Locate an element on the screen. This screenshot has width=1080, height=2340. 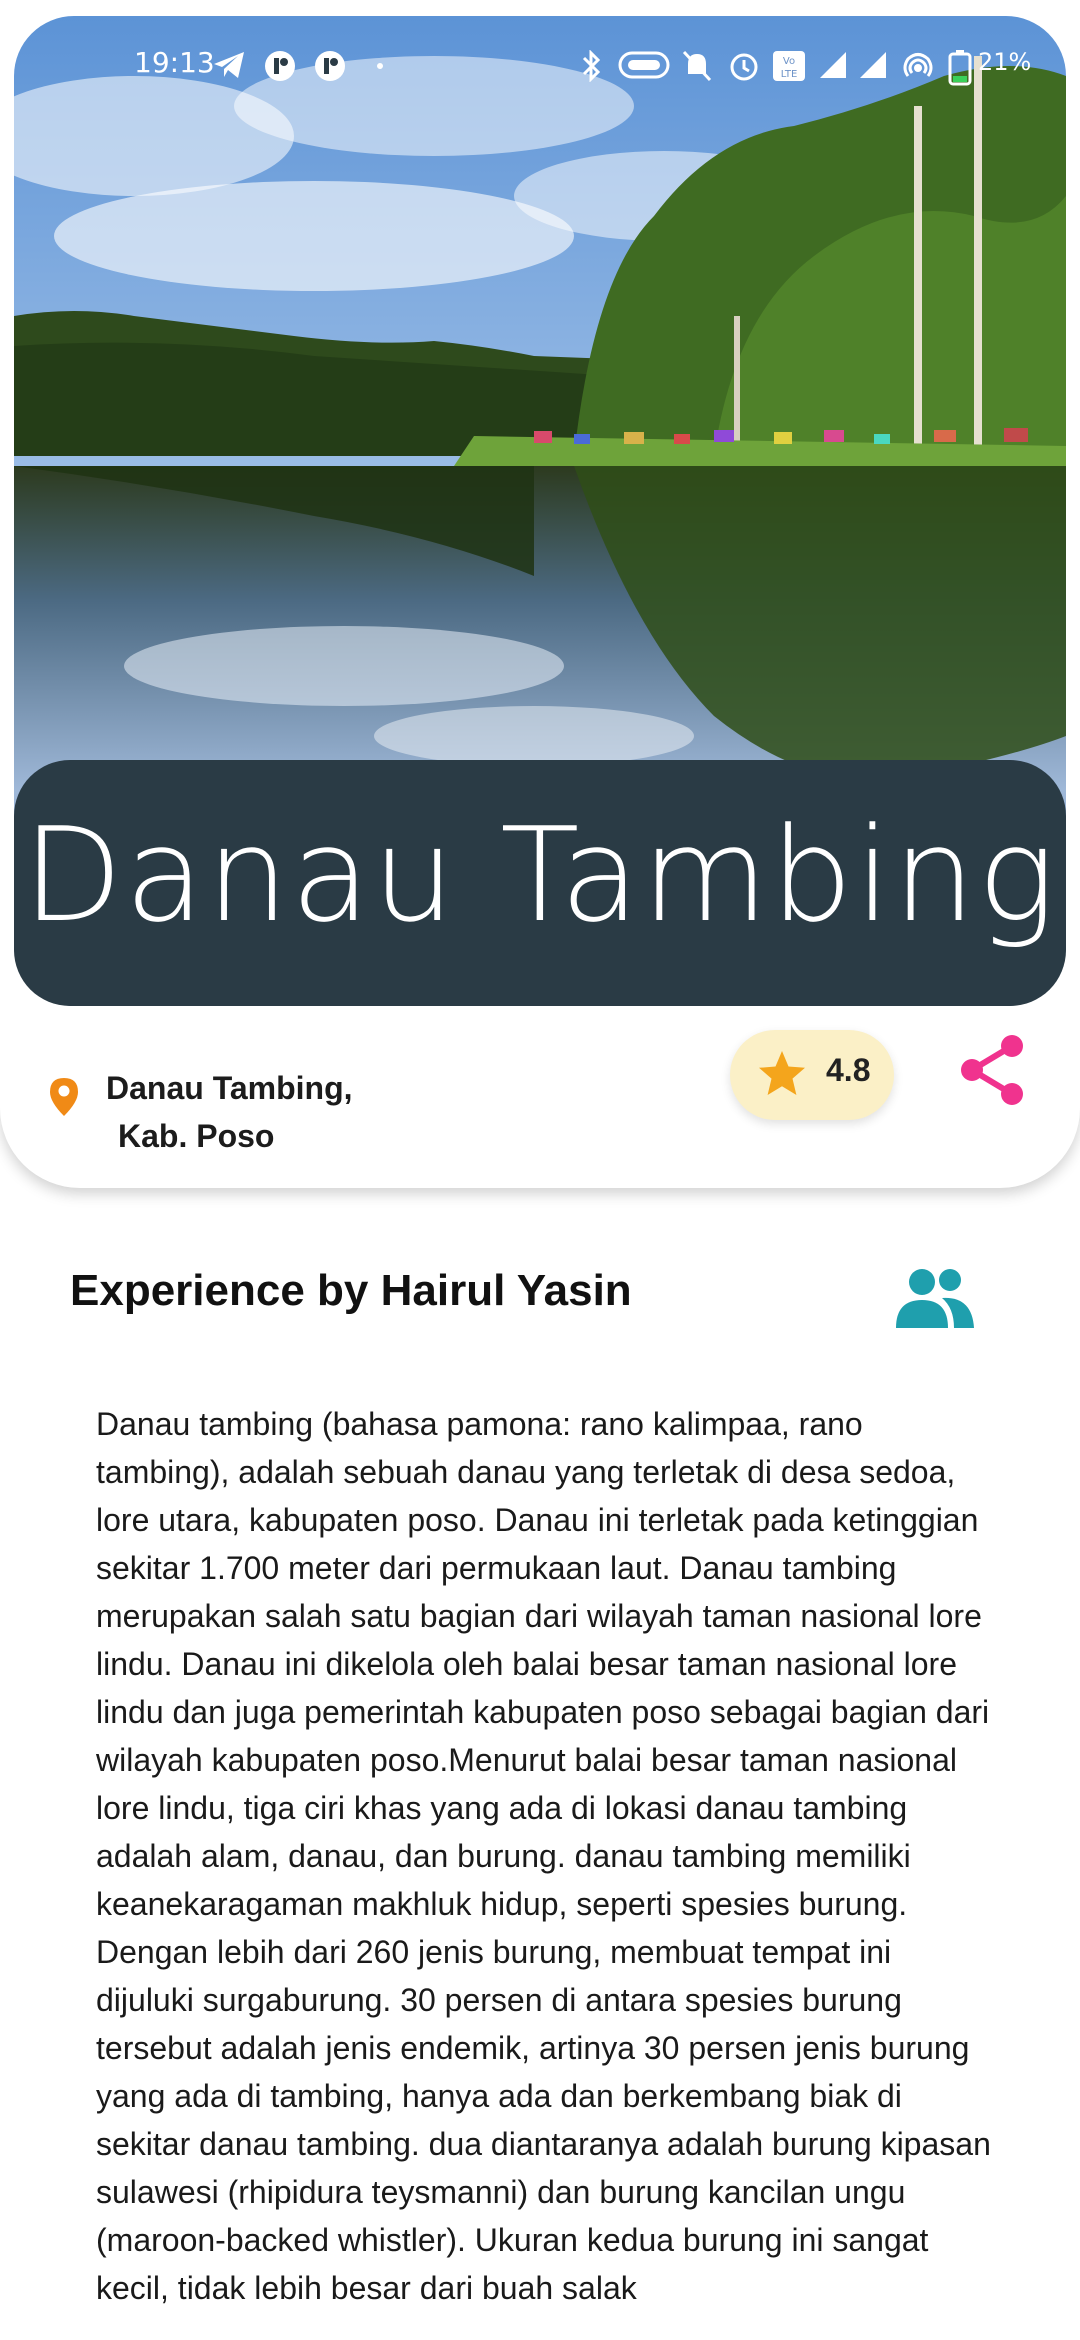
dot-icon is located at coordinates (380, 66).